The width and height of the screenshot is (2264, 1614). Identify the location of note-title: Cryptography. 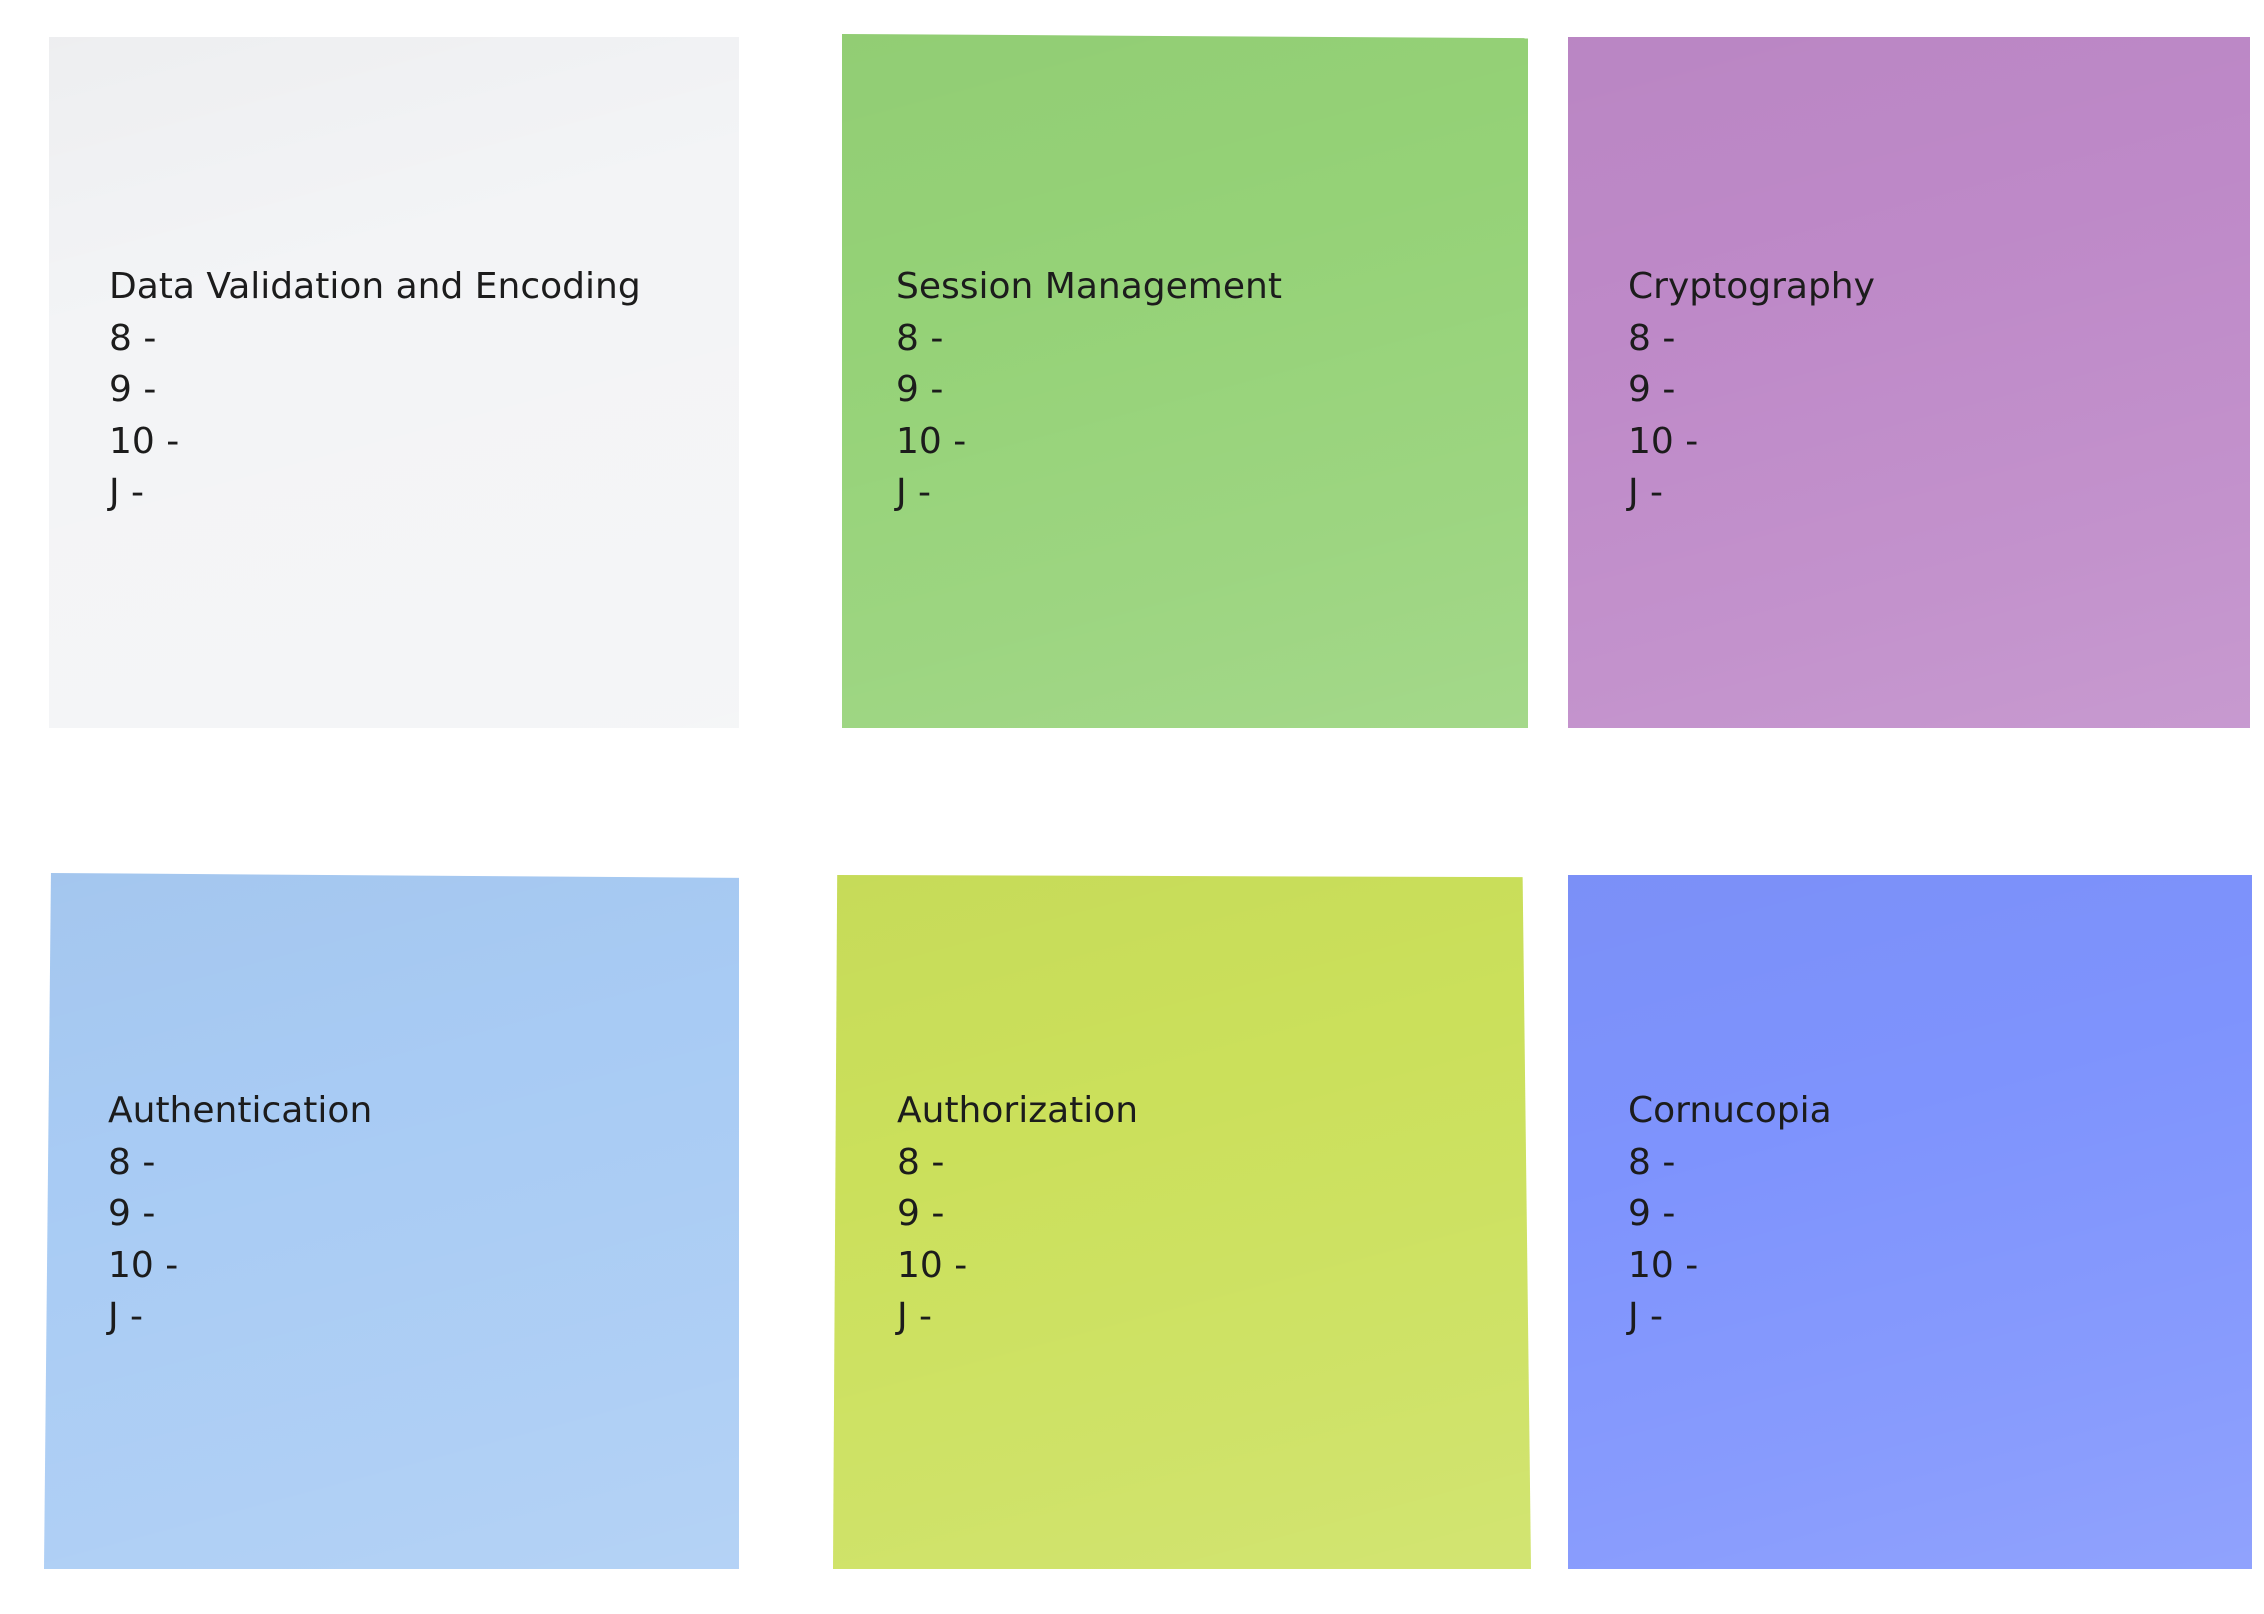
(1751, 286).